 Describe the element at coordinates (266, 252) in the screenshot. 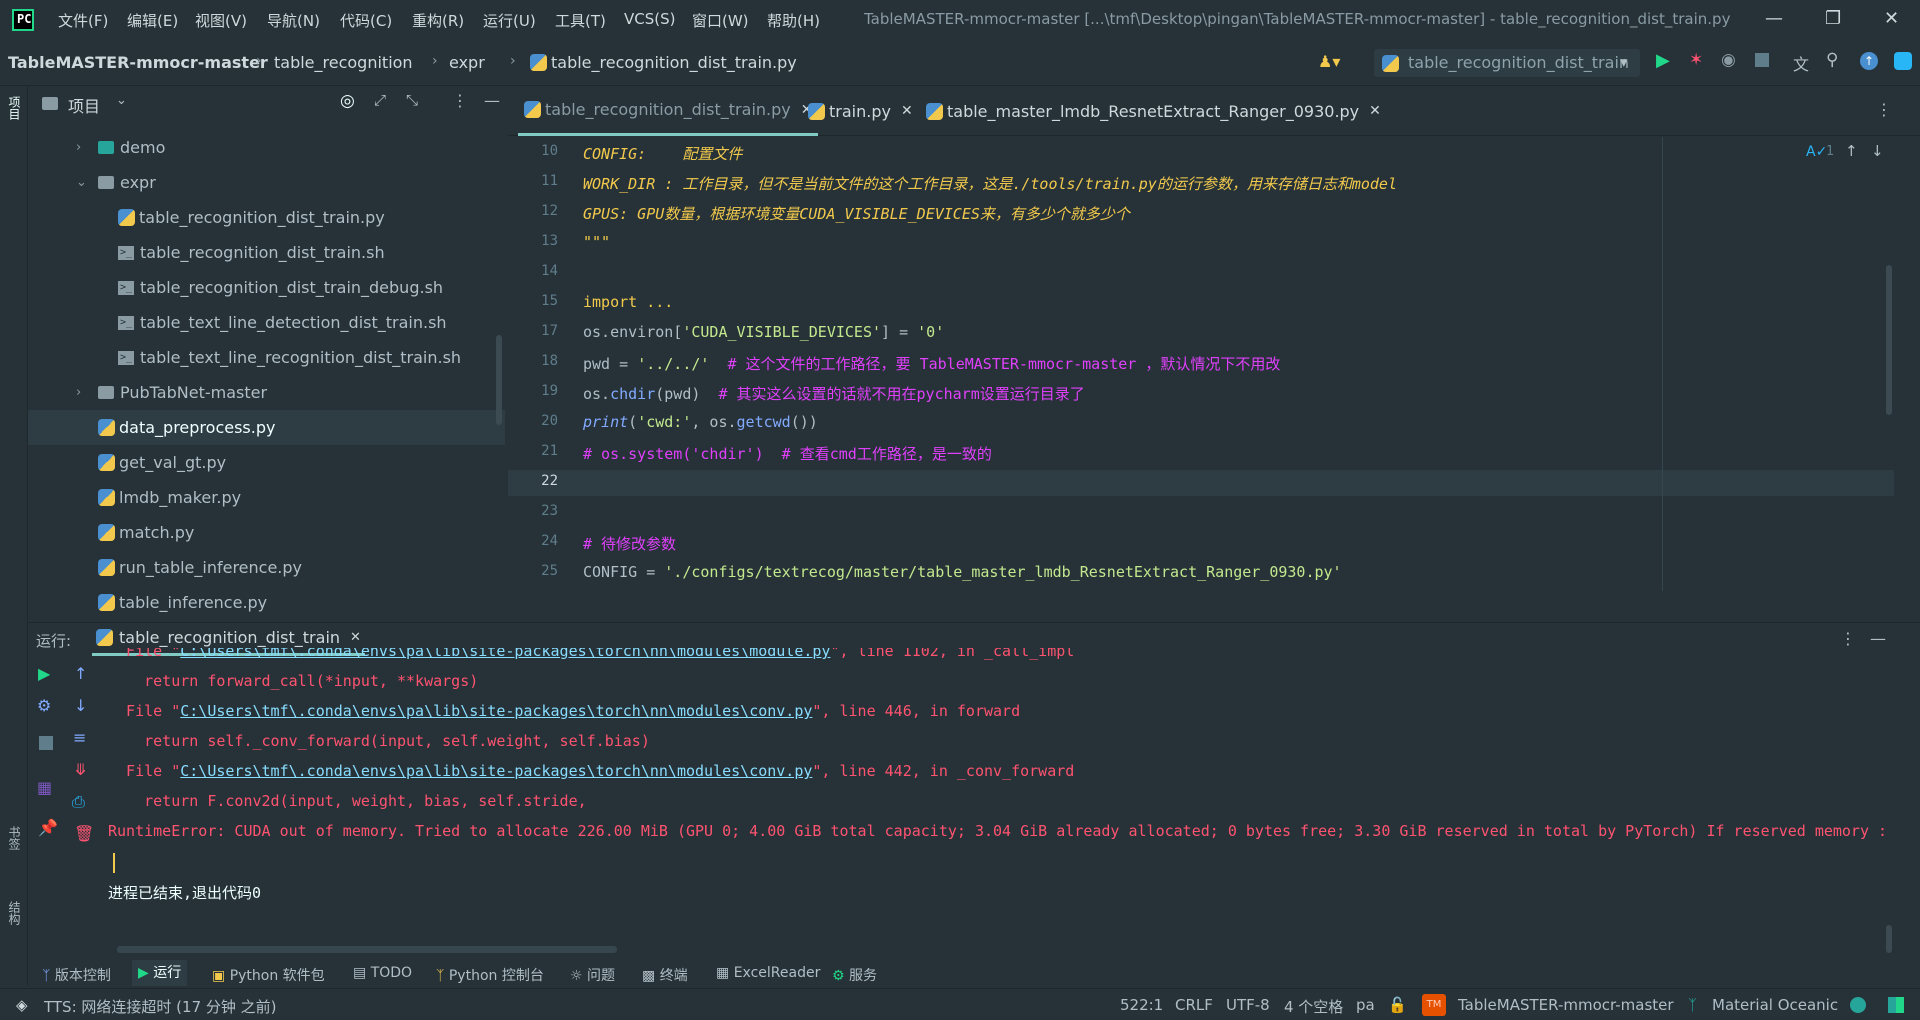

I see `tree-file: >_ table_recognition_dist_train.sh` at that location.